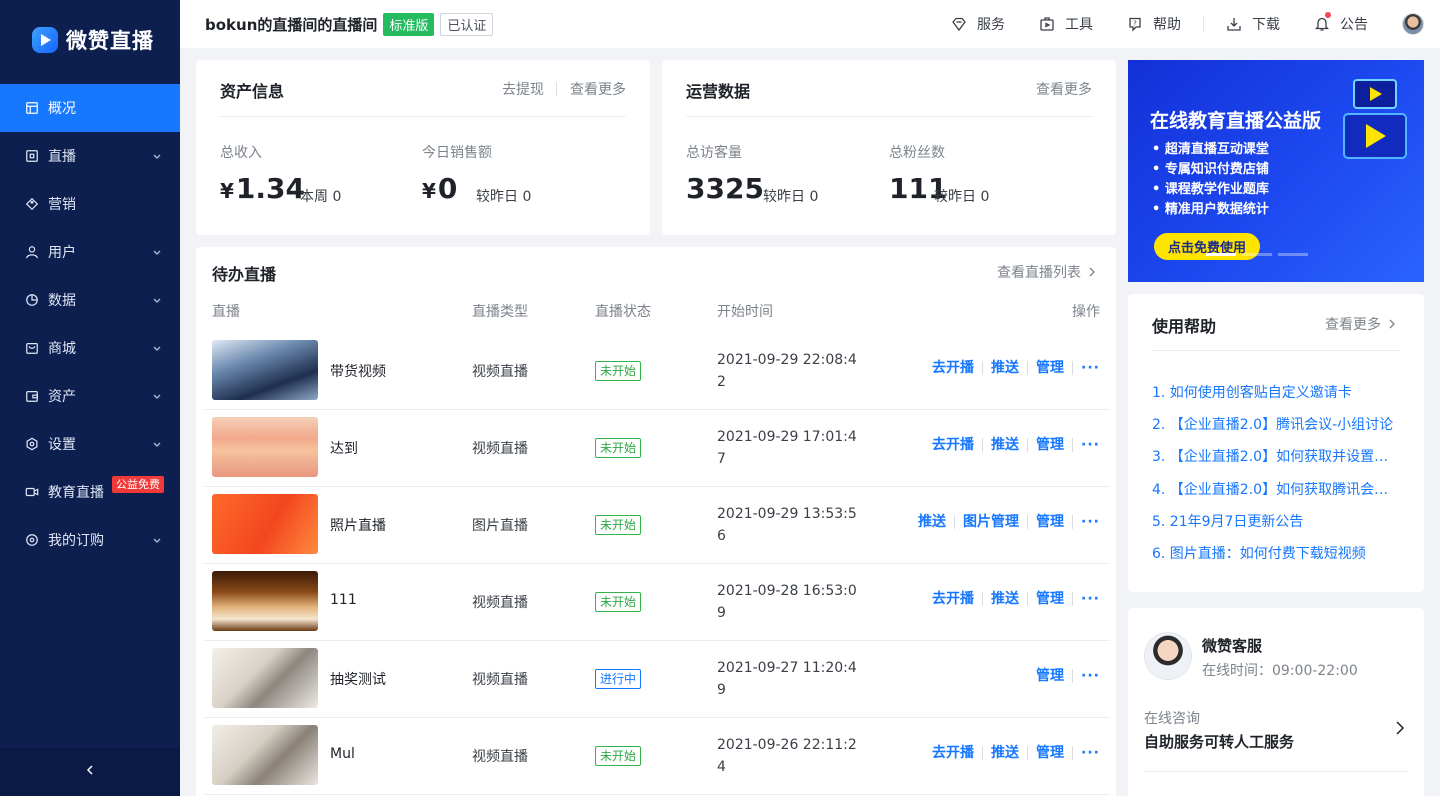 This screenshot has width=1440, height=796. I want to click on download-button: 下载, so click(1253, 24).